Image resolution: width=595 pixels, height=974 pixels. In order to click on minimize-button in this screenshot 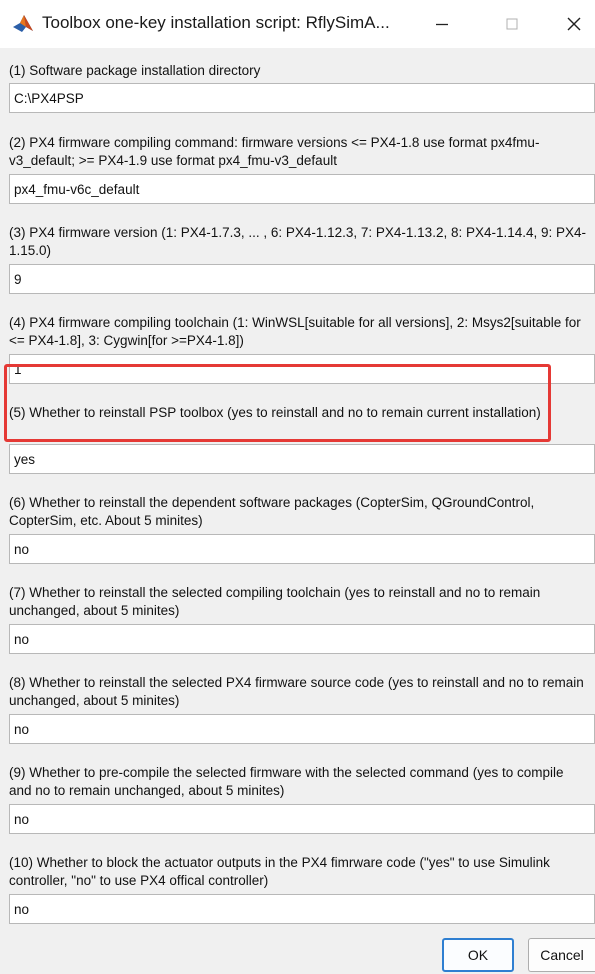, I will do `click(442, 24)`.